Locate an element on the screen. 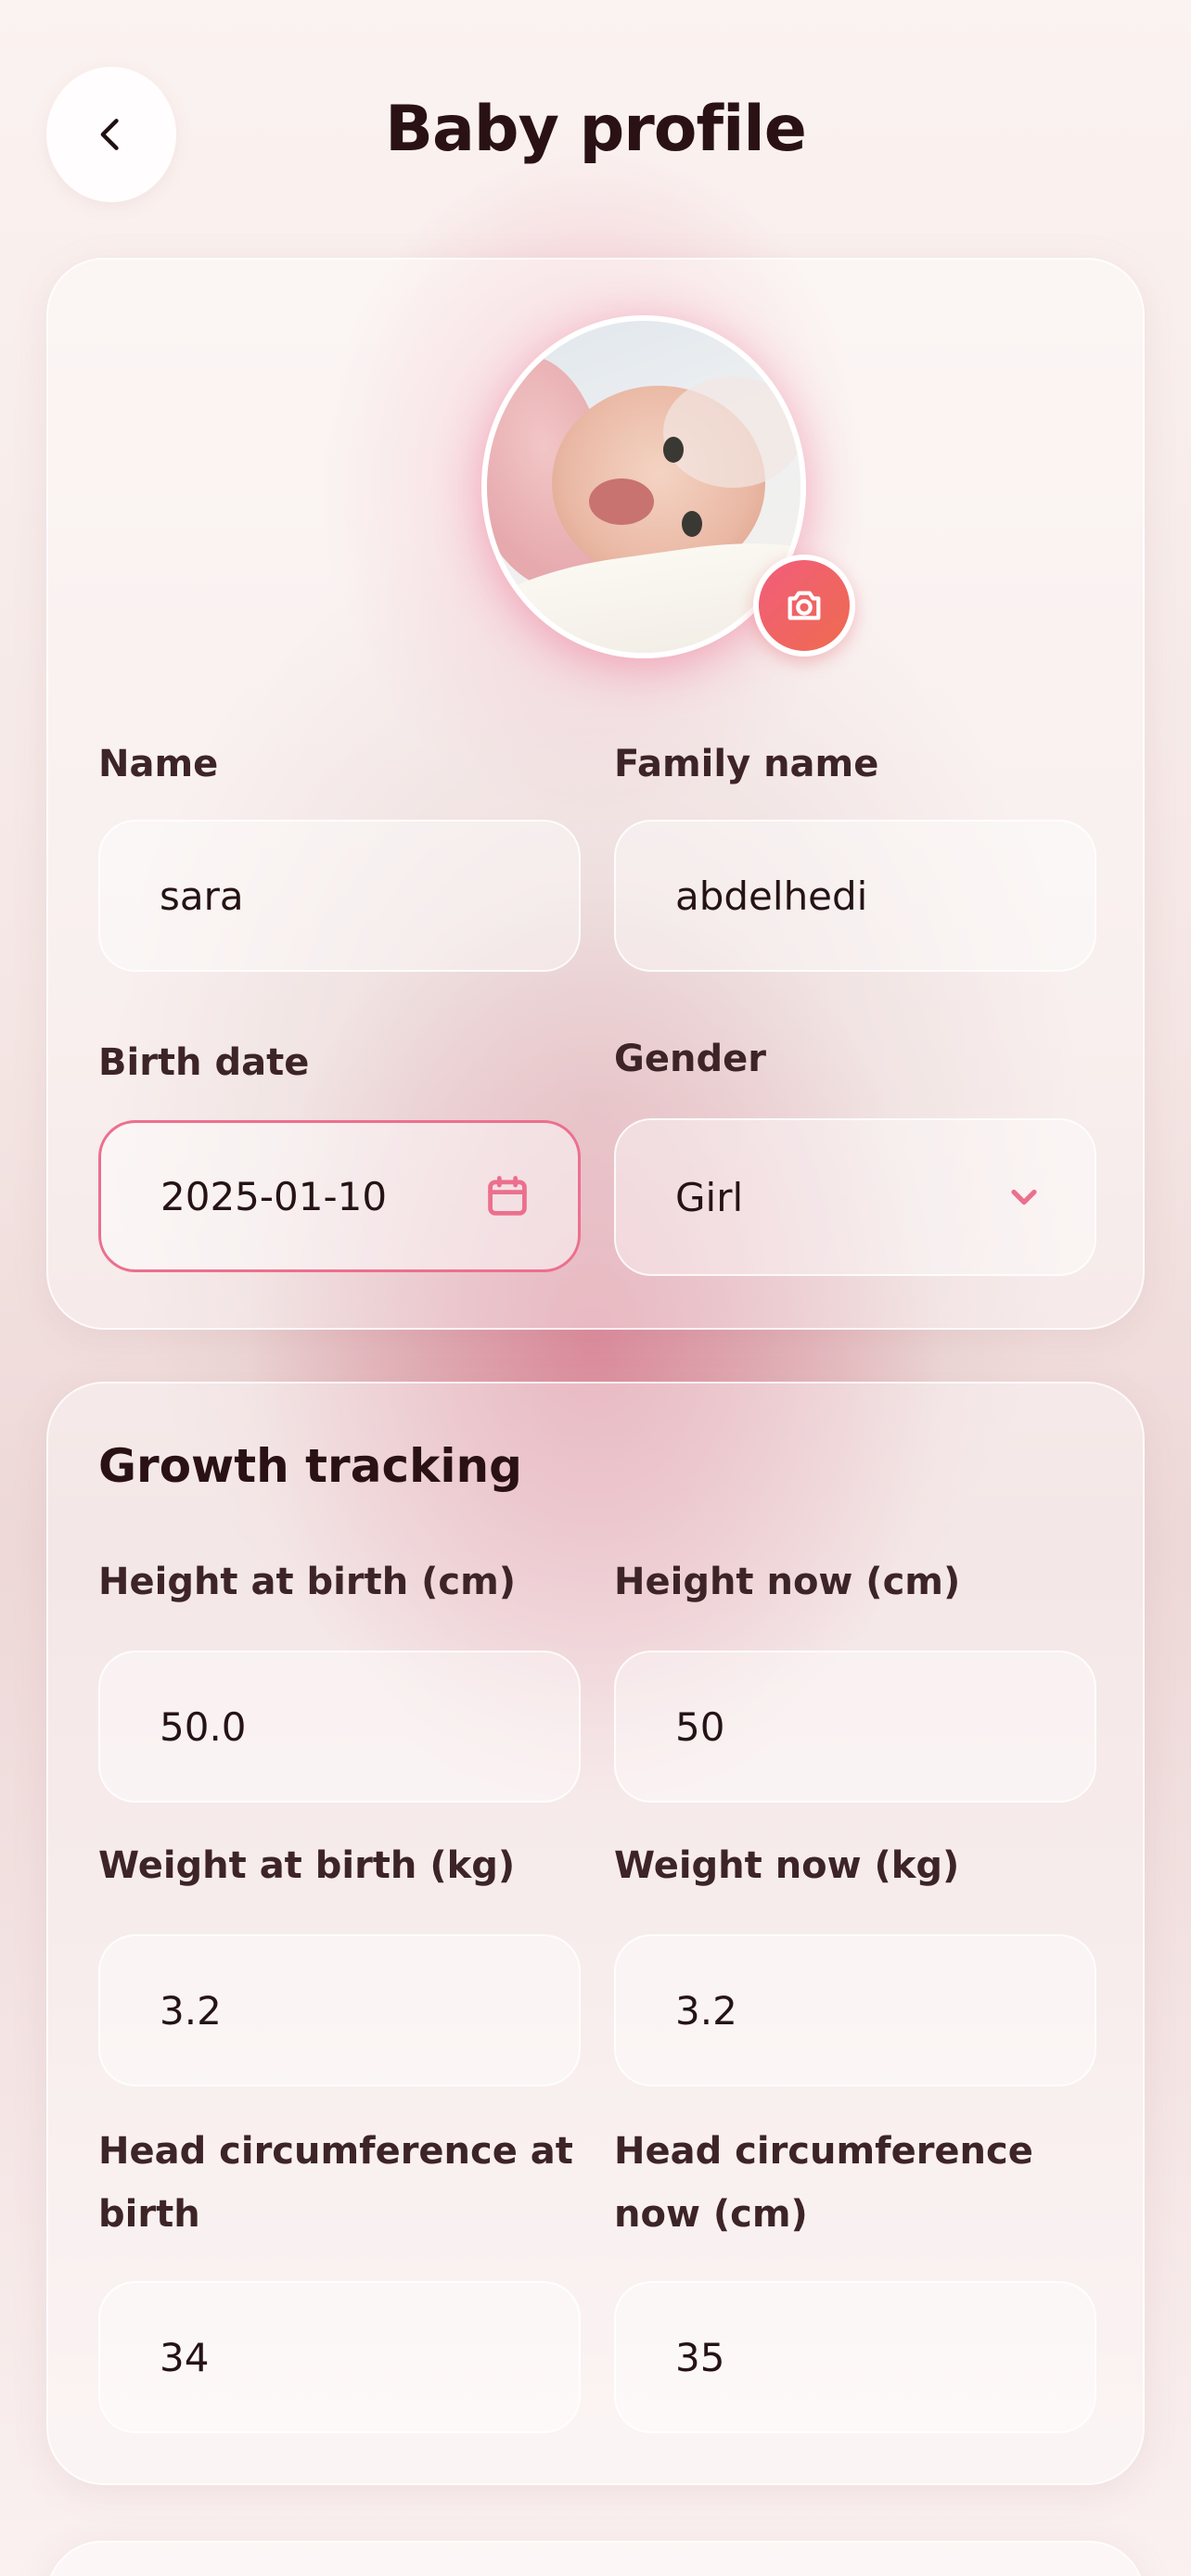 The image size is (1191, 2576). head-circumference-at-birth-label-line1: Head circumference at is located at coordinates (335, 2151).